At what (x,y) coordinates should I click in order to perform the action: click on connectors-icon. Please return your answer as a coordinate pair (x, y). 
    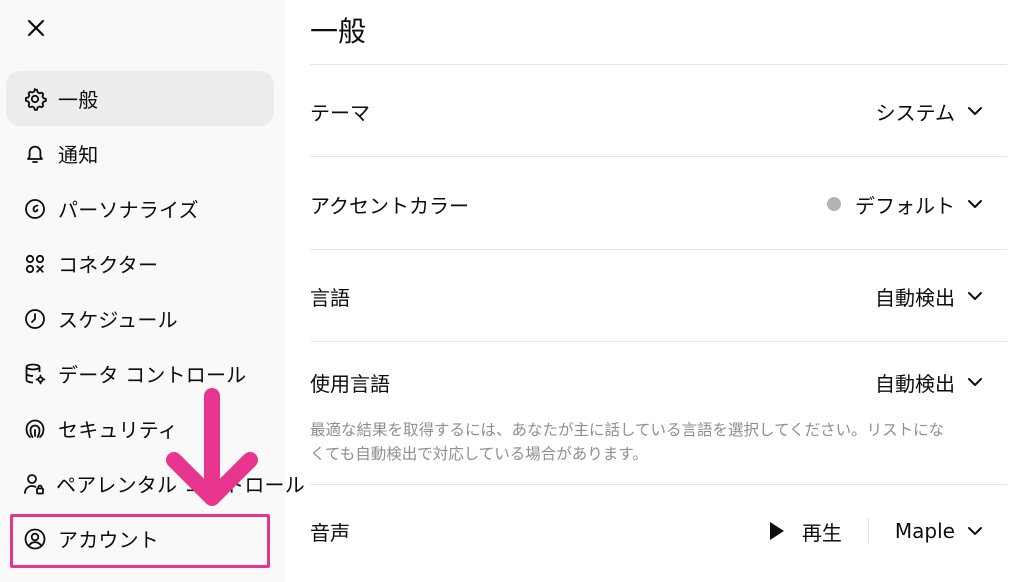
    Looking at the image, I should click on (35, 264).